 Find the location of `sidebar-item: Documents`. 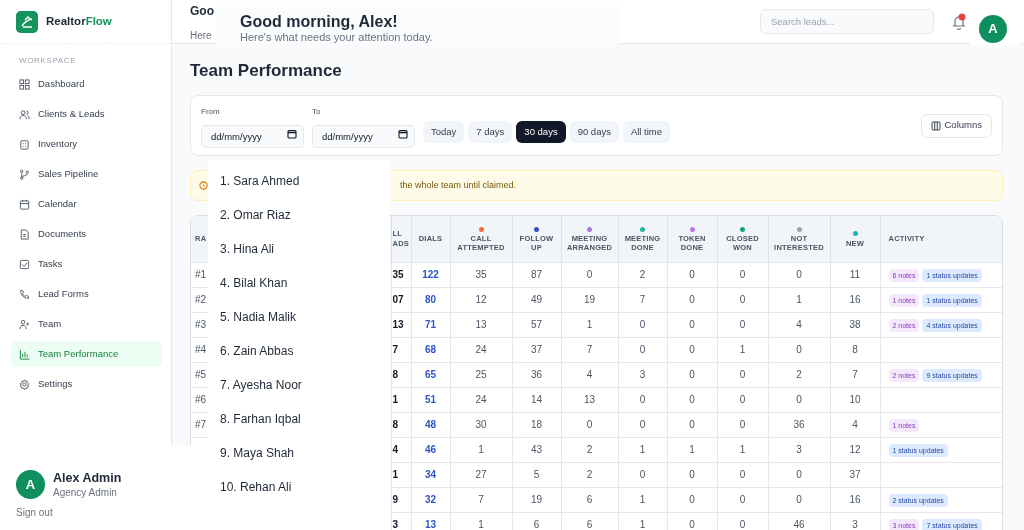

sidebar-item: Documents is located at coordinates (86, 234).